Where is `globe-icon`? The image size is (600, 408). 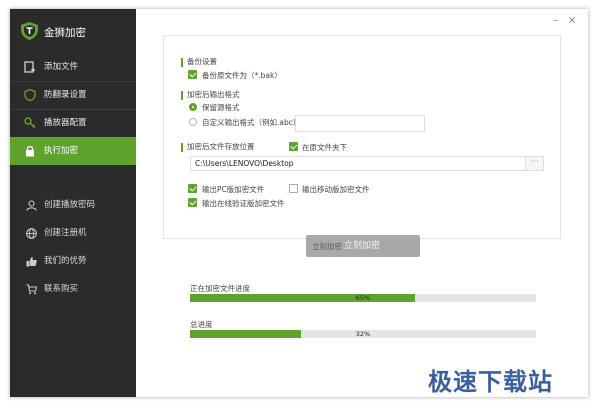 globe-icon is located at coordinates (31, 233).